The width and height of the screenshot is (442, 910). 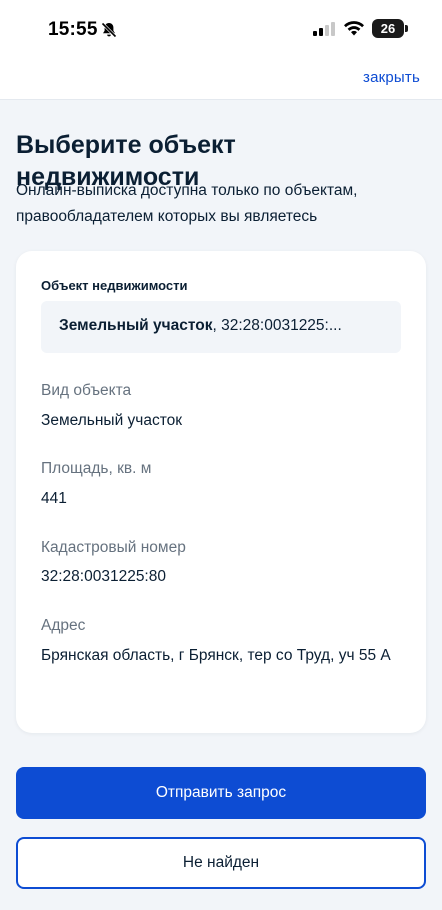 I want to click on object-type-value: Земельный участок, so click(x=112, y=420).